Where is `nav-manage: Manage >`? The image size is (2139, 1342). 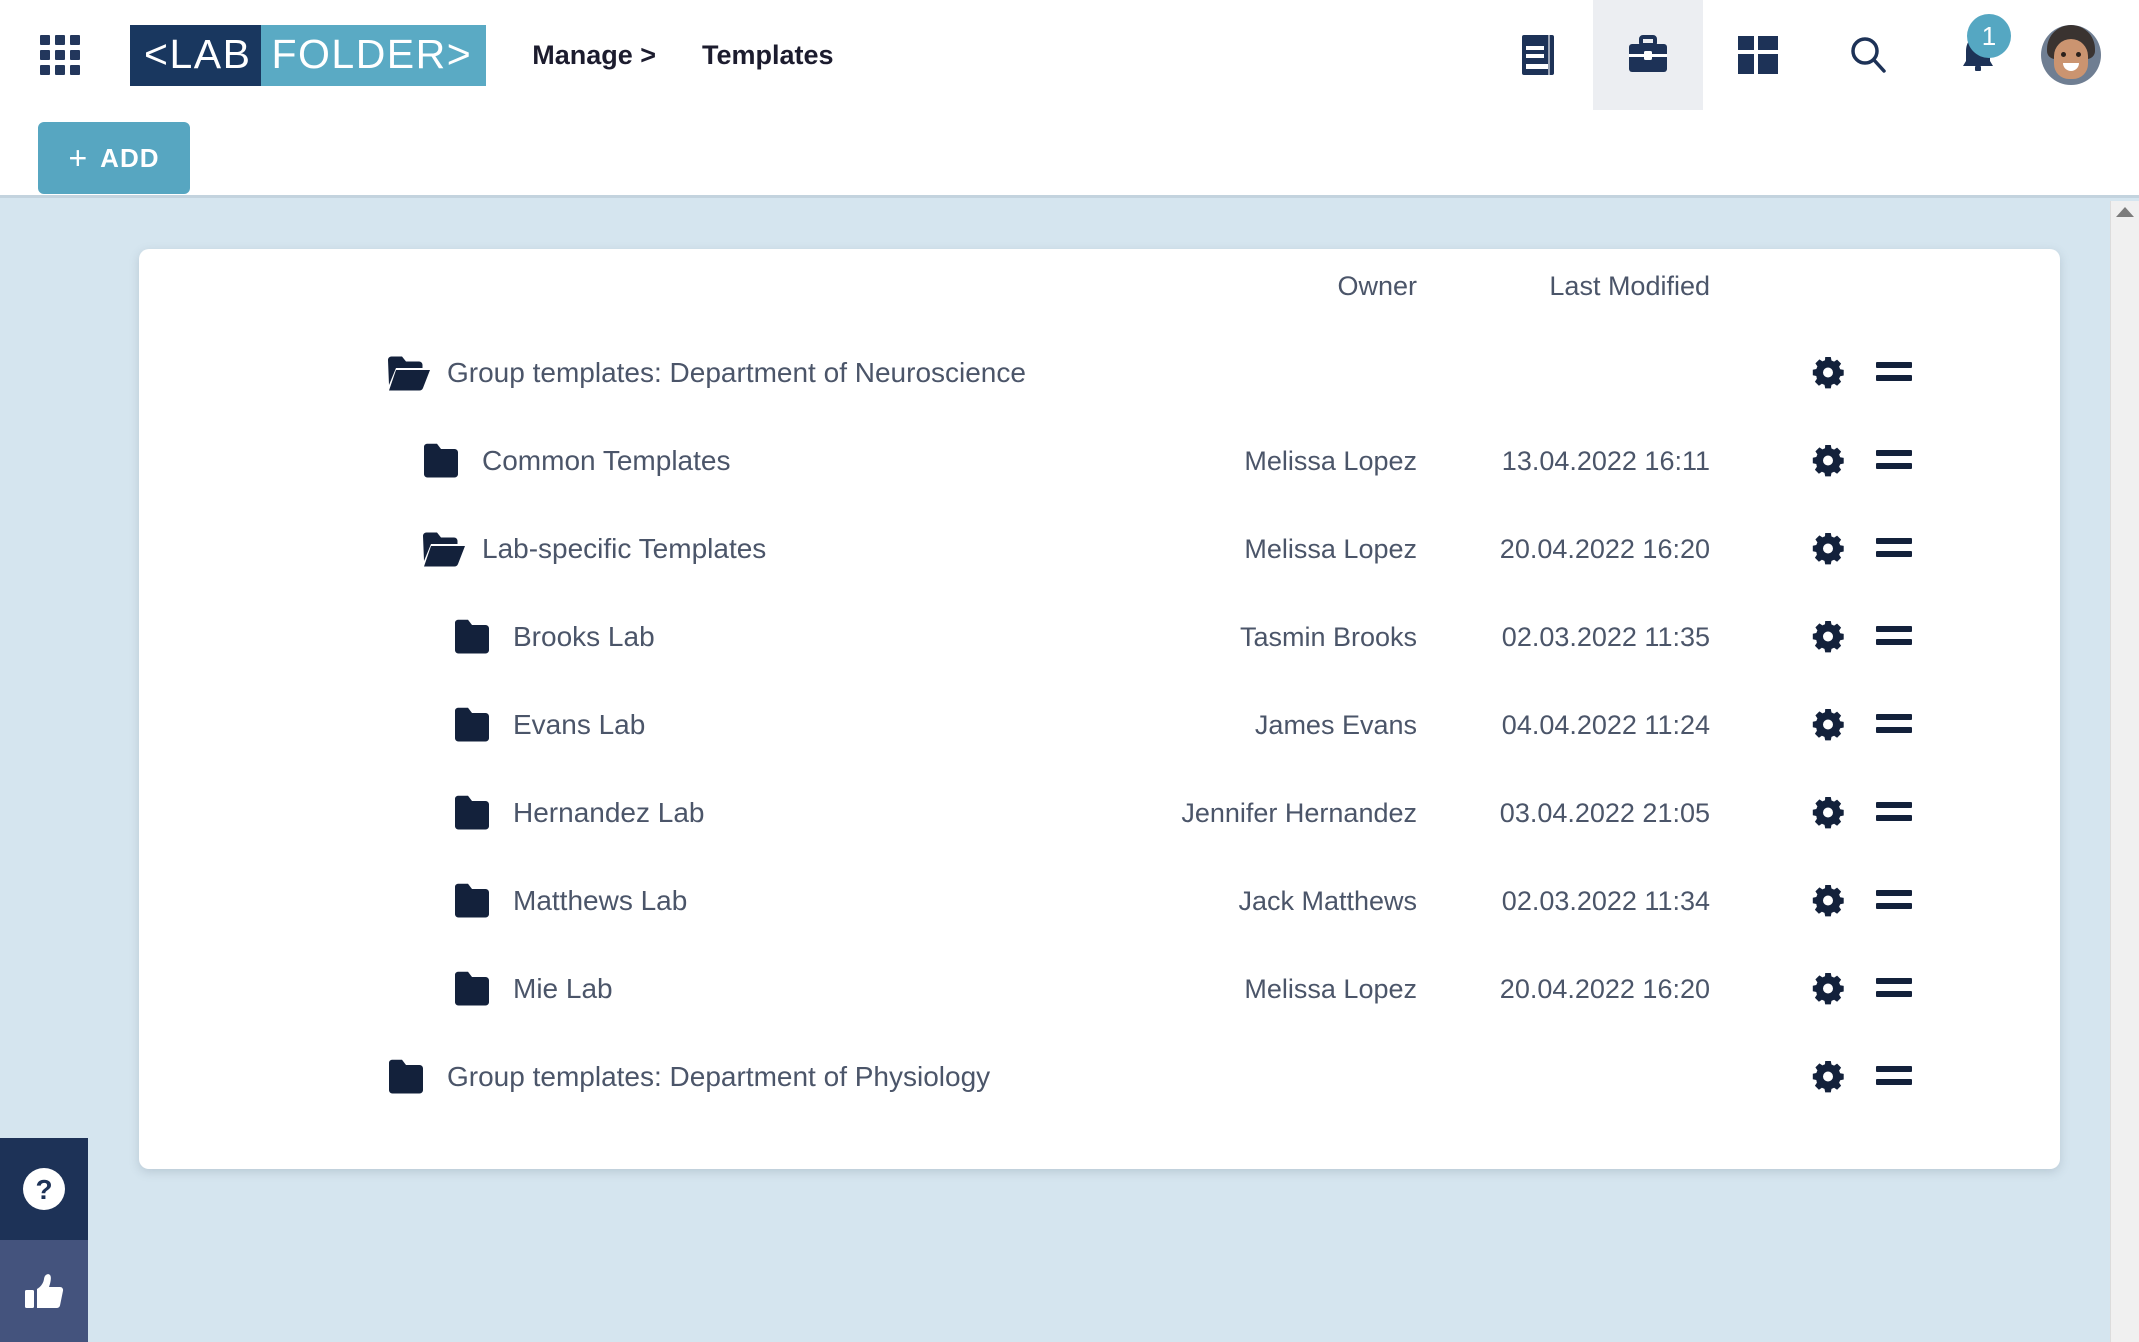 nav-manage: Manage > is located at coordinates (594, 55).